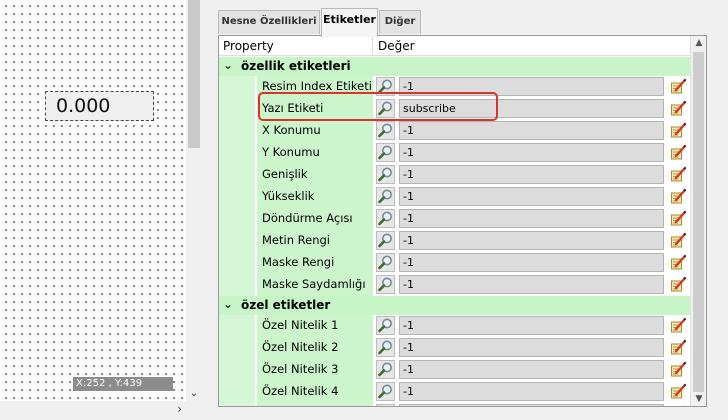 The image size is (728, 420). I want to click on property-row: Y Konumu -1, so click(455, 153).